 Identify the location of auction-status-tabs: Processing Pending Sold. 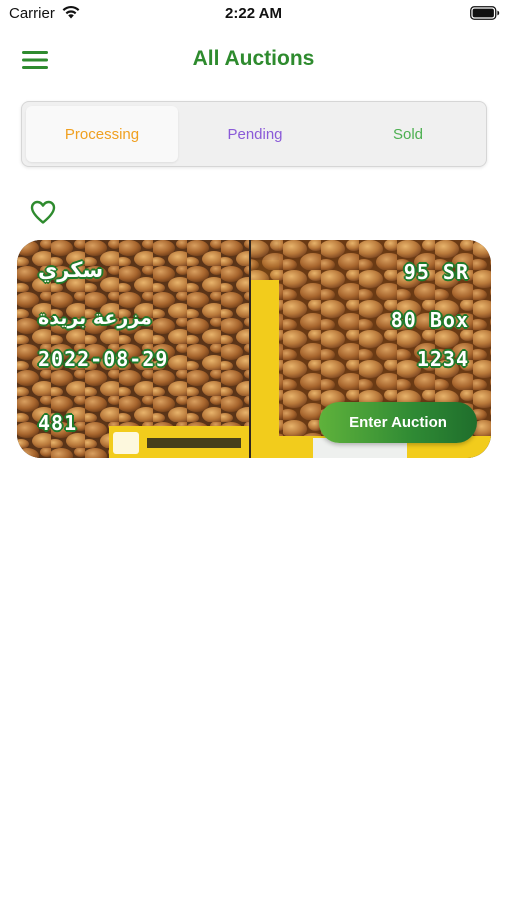
(254, 134).